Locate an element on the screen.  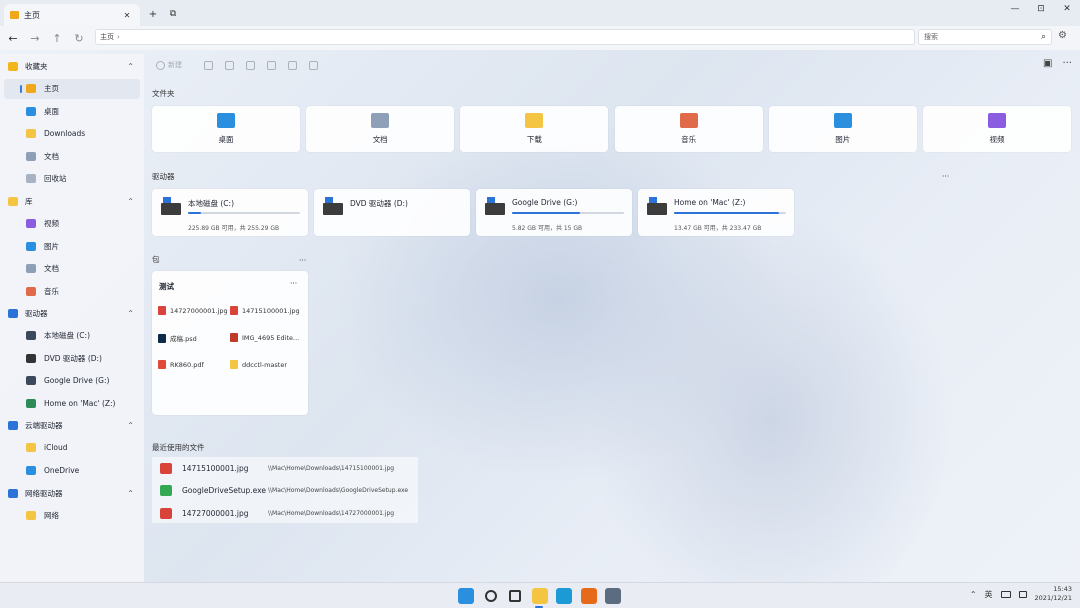
close-tab-icon: ✕ is located at coordinates (127, 15).